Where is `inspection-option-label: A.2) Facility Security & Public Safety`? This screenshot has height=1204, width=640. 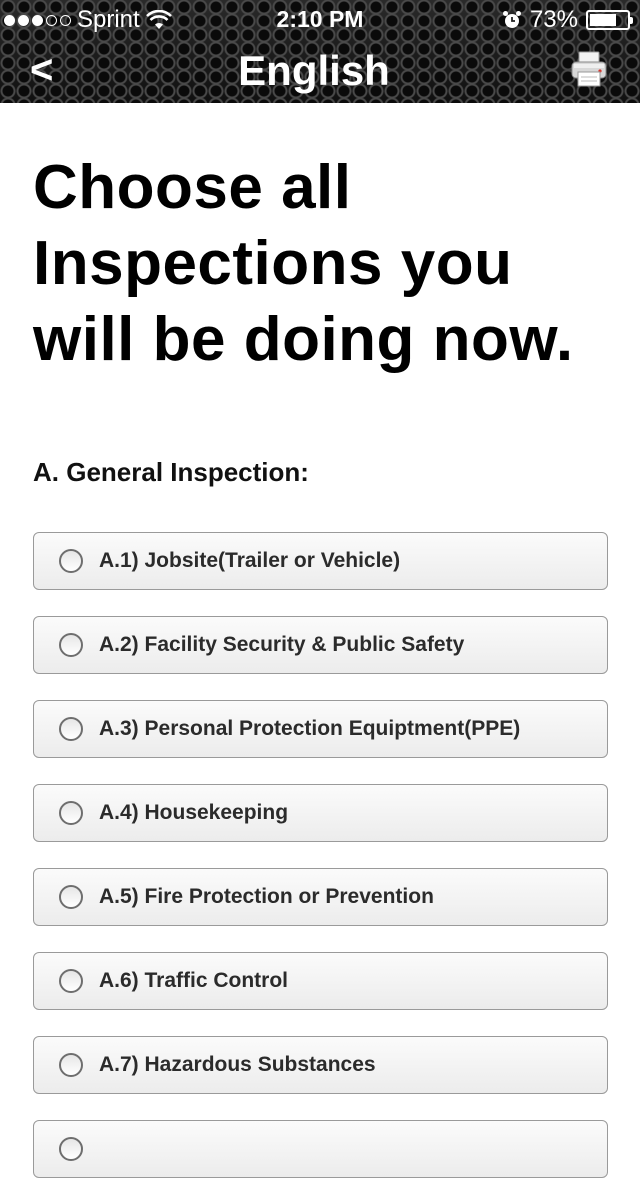 inspection-option-label: A.2) Facility Security & Public Safety is located at coordinates (282, 644).